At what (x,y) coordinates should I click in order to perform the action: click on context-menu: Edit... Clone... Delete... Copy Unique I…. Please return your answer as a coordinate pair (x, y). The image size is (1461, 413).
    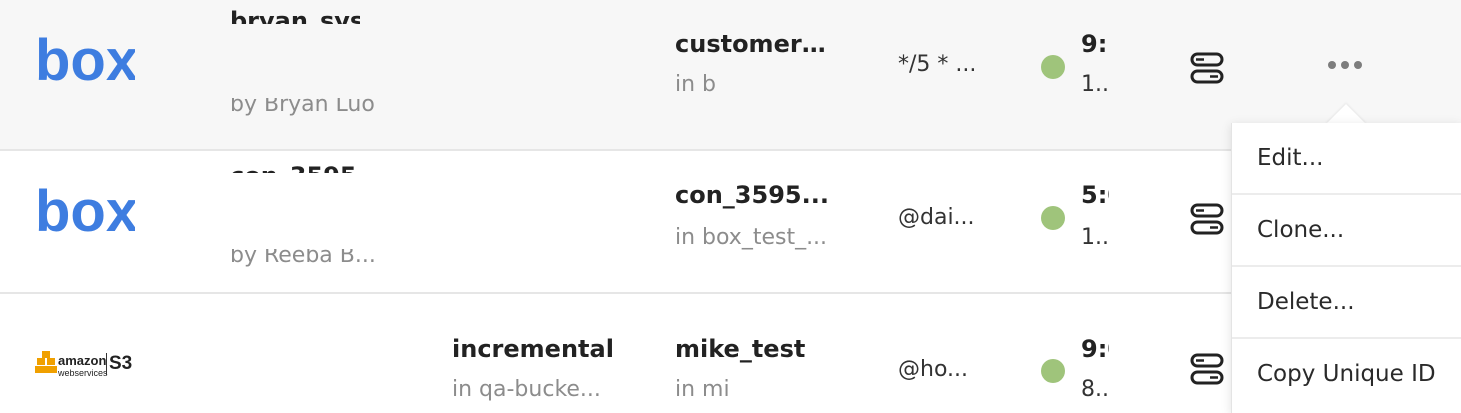
    Looking at the image, I should click on (1346, 268).